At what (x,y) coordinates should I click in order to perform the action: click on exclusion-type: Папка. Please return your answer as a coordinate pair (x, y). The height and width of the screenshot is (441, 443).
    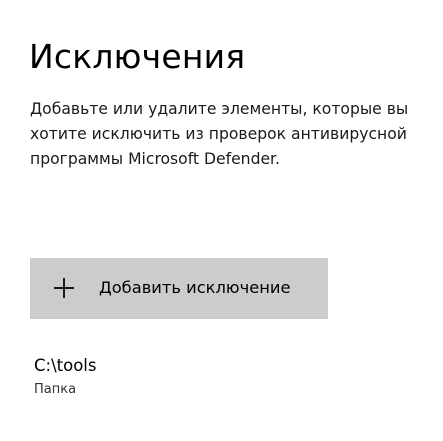
    Looking at the image, I should click on (55, 389).